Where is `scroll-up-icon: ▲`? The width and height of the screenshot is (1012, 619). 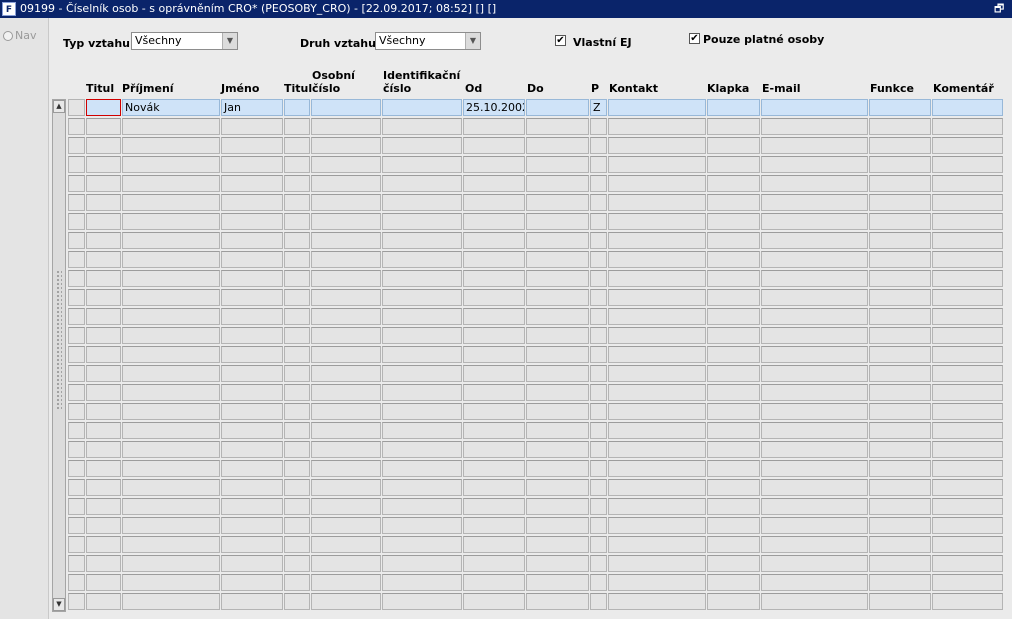
scroll-up-icon: ▲ is located at coordinates (59, 106).